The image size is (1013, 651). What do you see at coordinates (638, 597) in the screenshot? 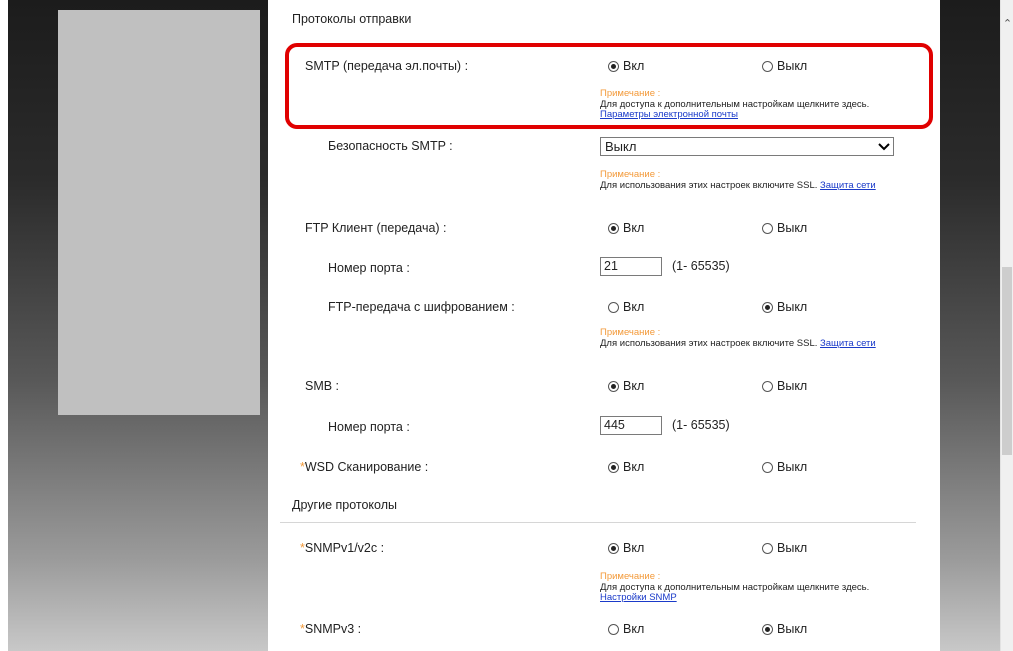
I see `snmp-settings-link: Настройки SNMP` at bounding box center [638, 597].